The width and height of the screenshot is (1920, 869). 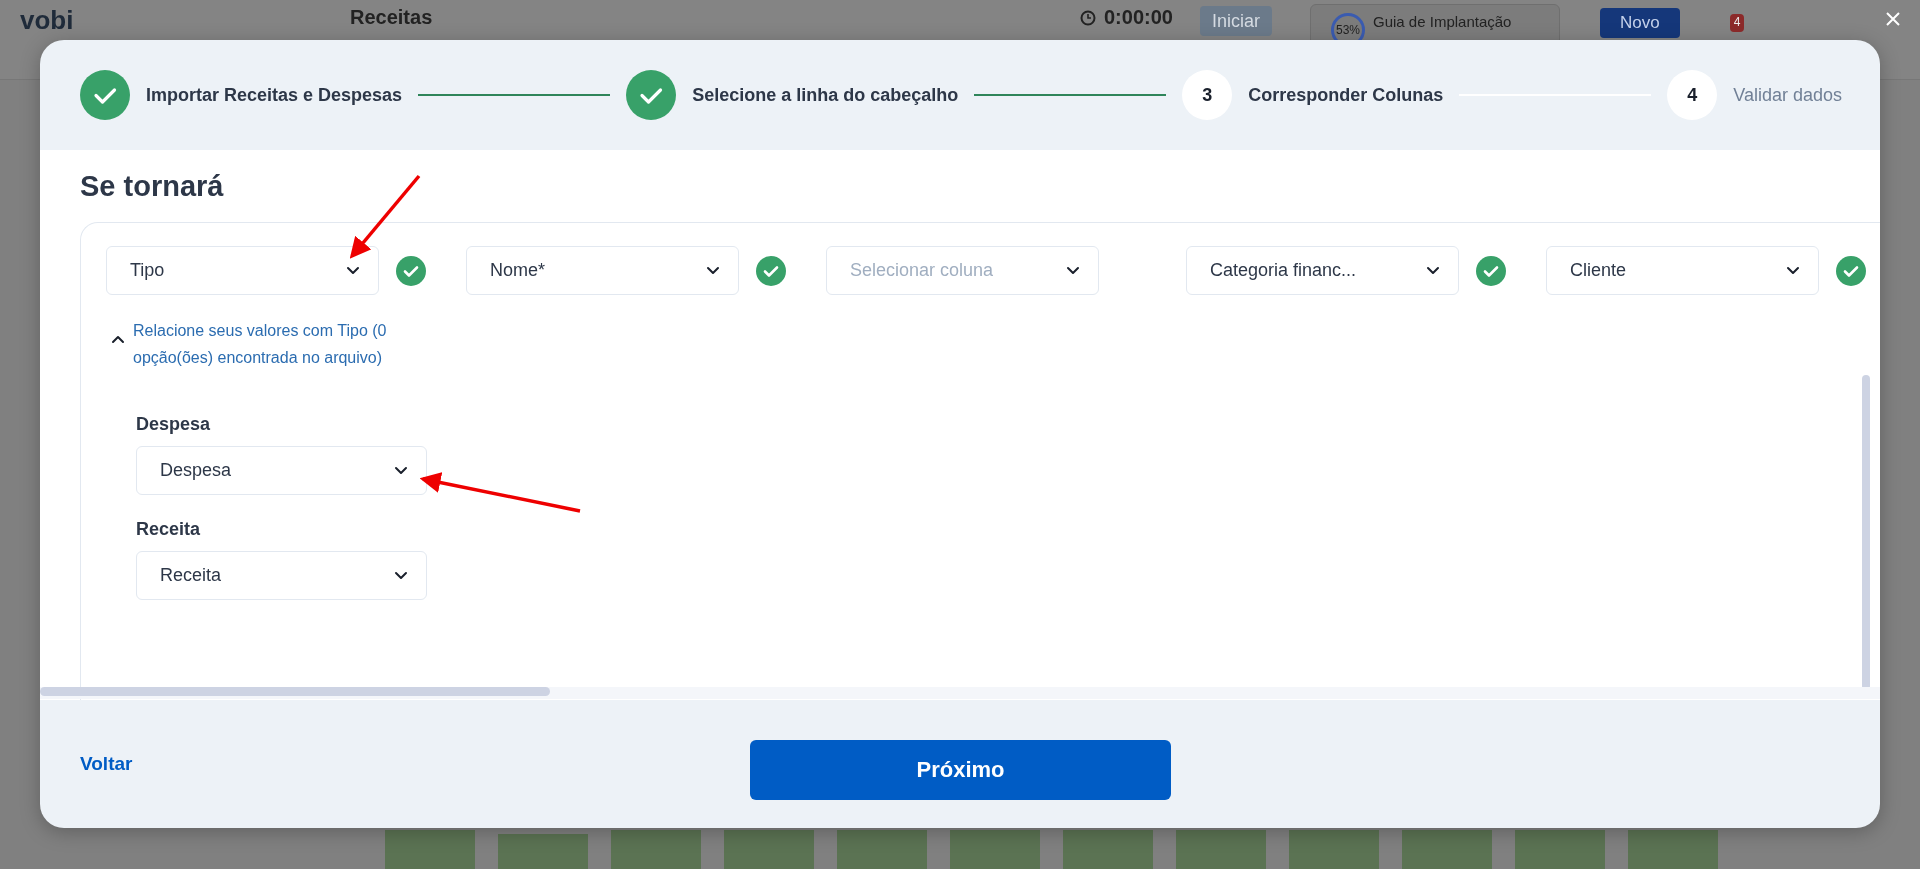 I want to click on select-field: Despesa, so click(x=281, y=470).